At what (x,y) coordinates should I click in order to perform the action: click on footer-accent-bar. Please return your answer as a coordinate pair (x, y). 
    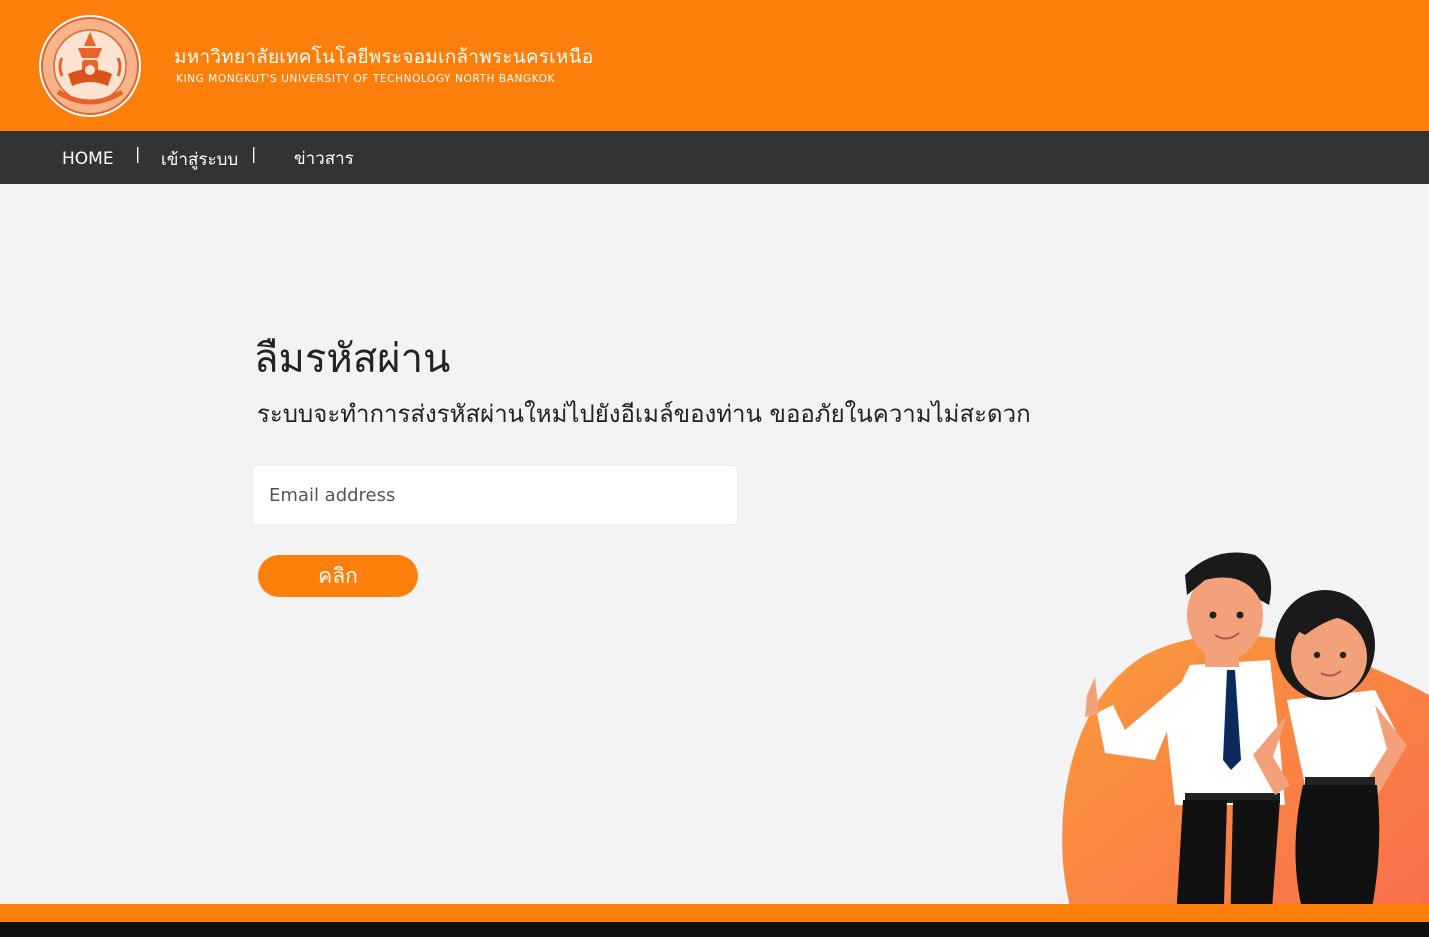
    Looking at the image, I should click on (714, 913).